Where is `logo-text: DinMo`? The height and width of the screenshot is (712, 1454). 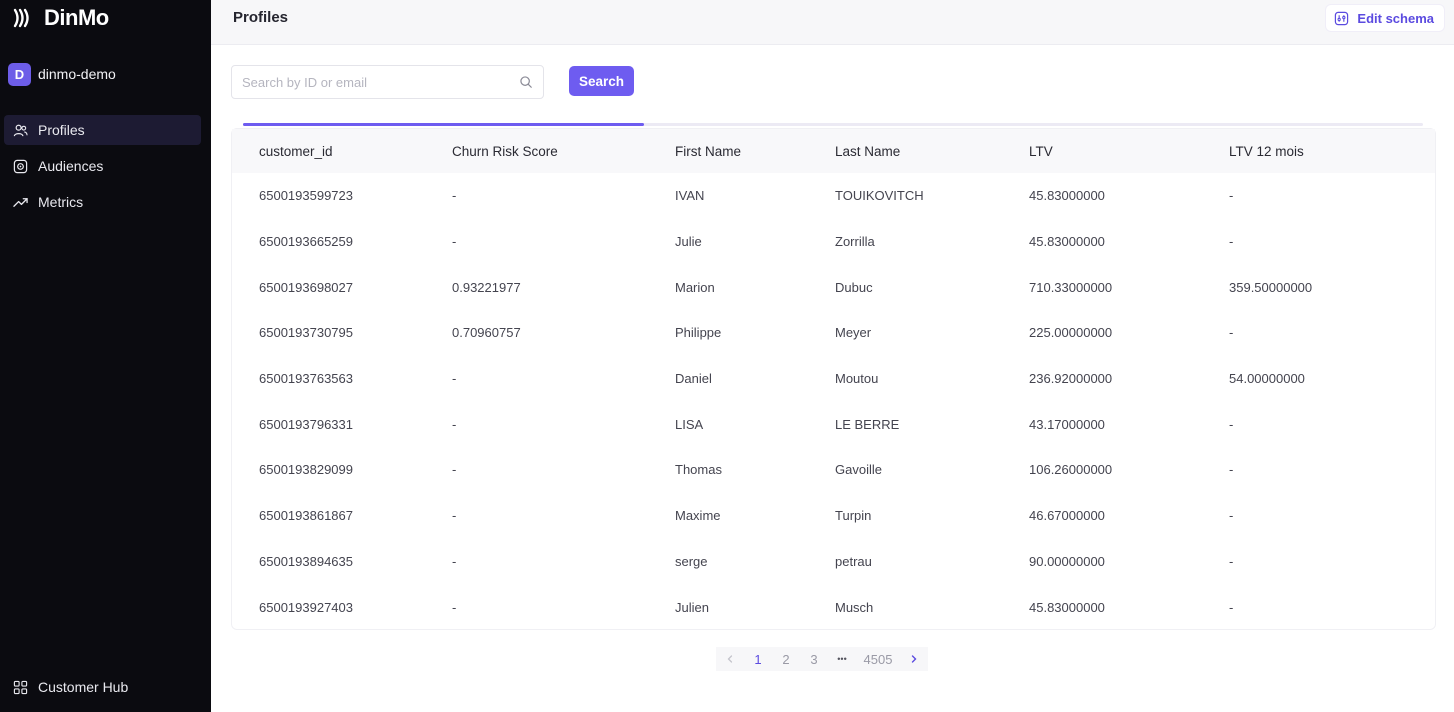
logo-text: DinMo is located at coordinates (76, 17).